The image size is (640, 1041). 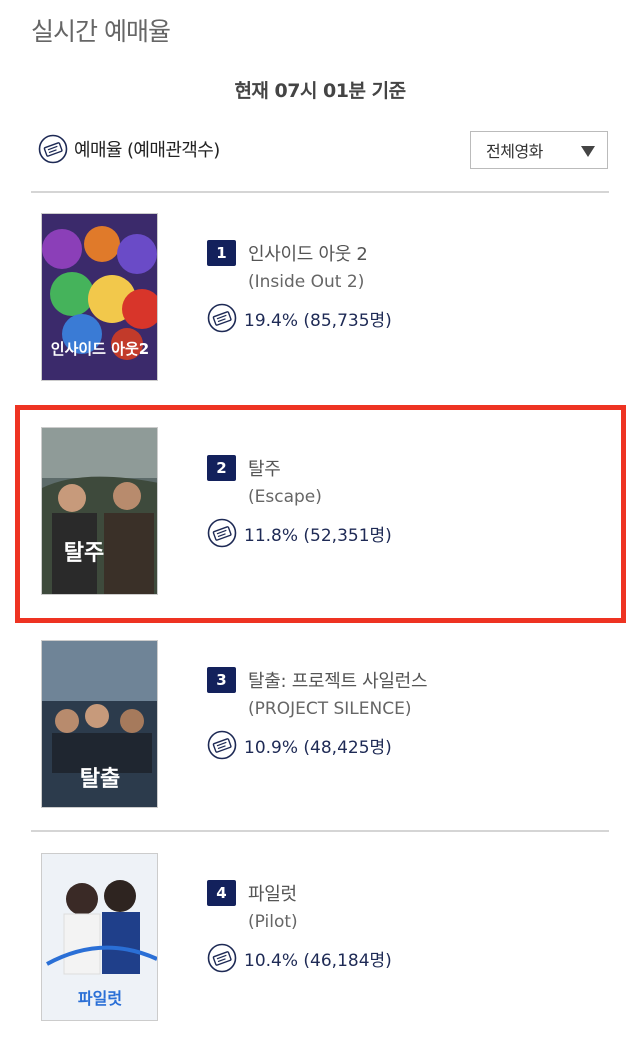 I want to click on svg-text: 파일럿, so click(x=100, y=998).